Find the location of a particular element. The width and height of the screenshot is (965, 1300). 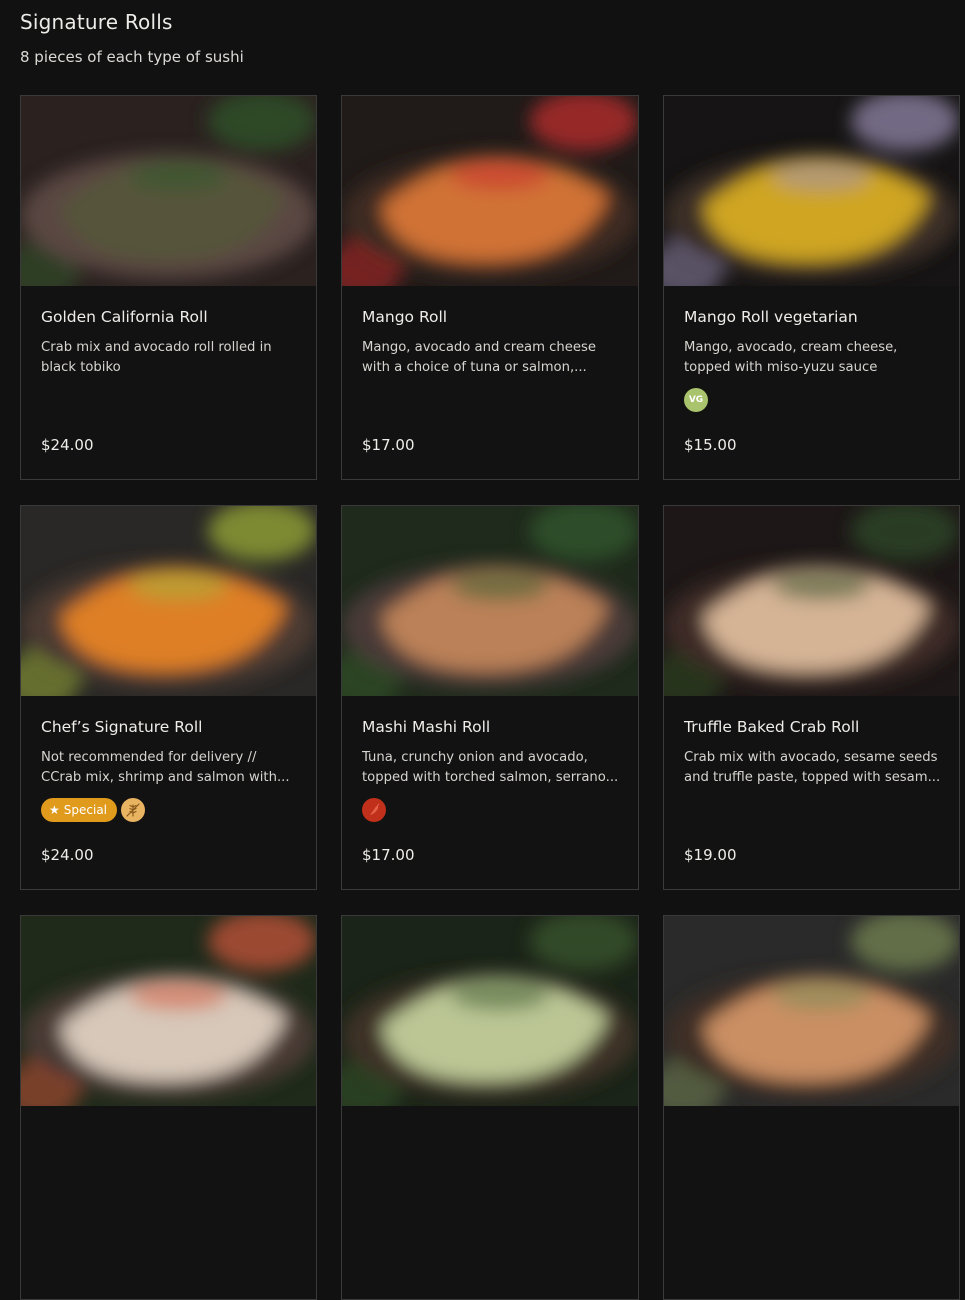

menu-item-price: $19.00 is located at coordinates (710, 855).